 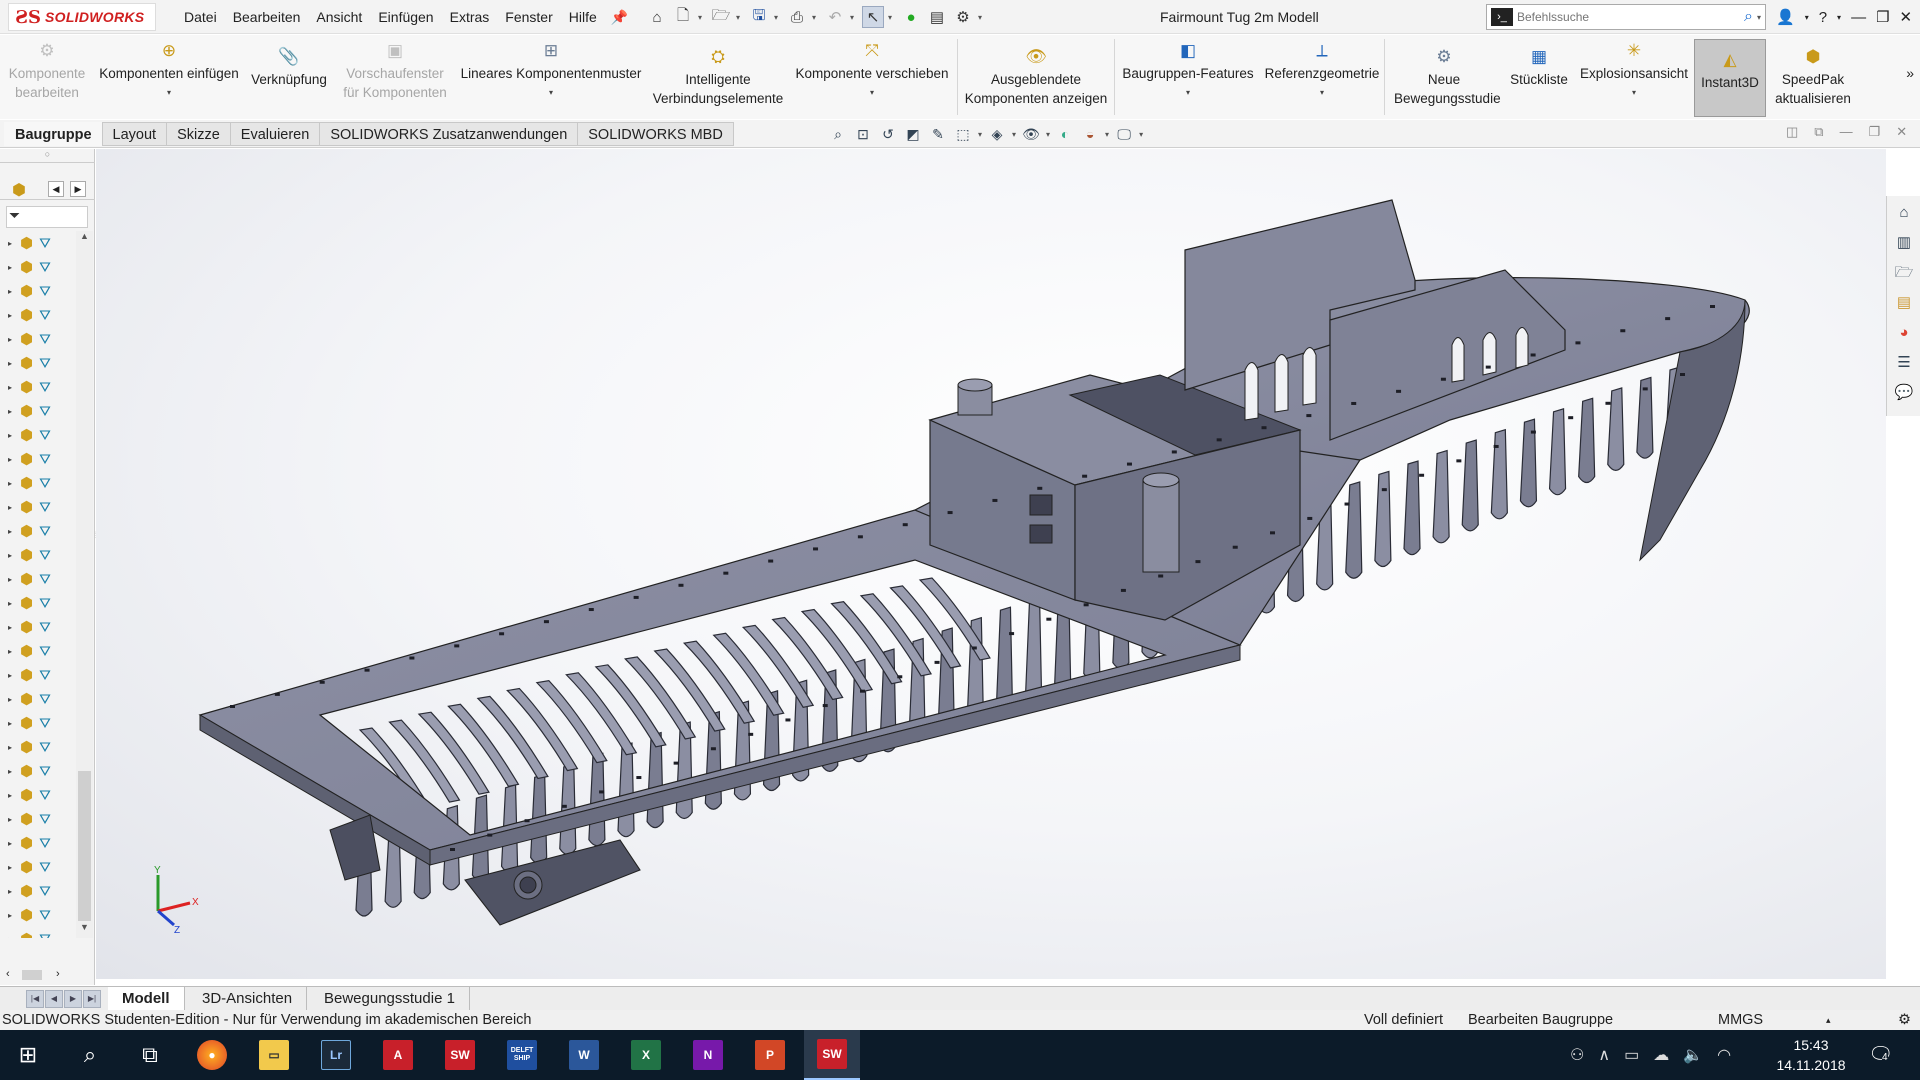 What do you see at coordinates (8, 974) in the screenshot?
I see `hscroll-left-icon: ‹` at bounding box center [8, 974].